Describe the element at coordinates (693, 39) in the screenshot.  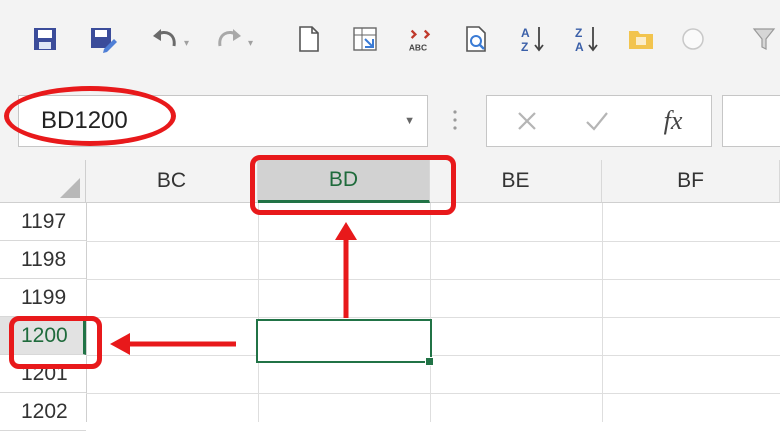
I see `circle-icon` at that location.